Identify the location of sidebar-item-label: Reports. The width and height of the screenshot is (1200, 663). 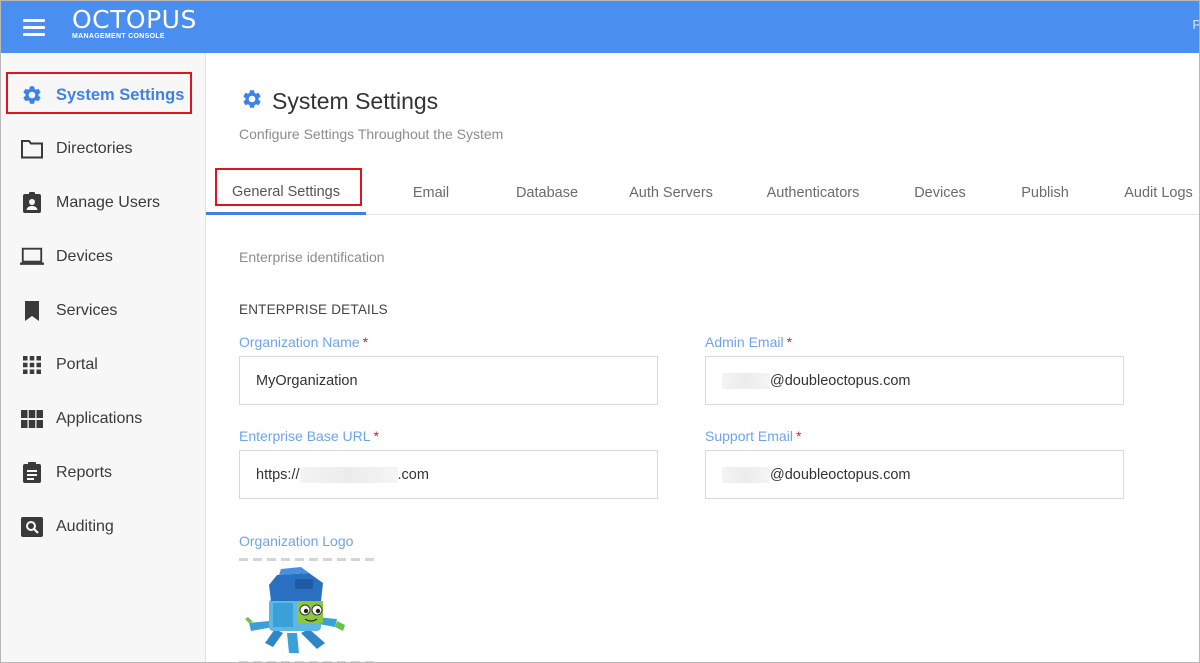
(84, 472).